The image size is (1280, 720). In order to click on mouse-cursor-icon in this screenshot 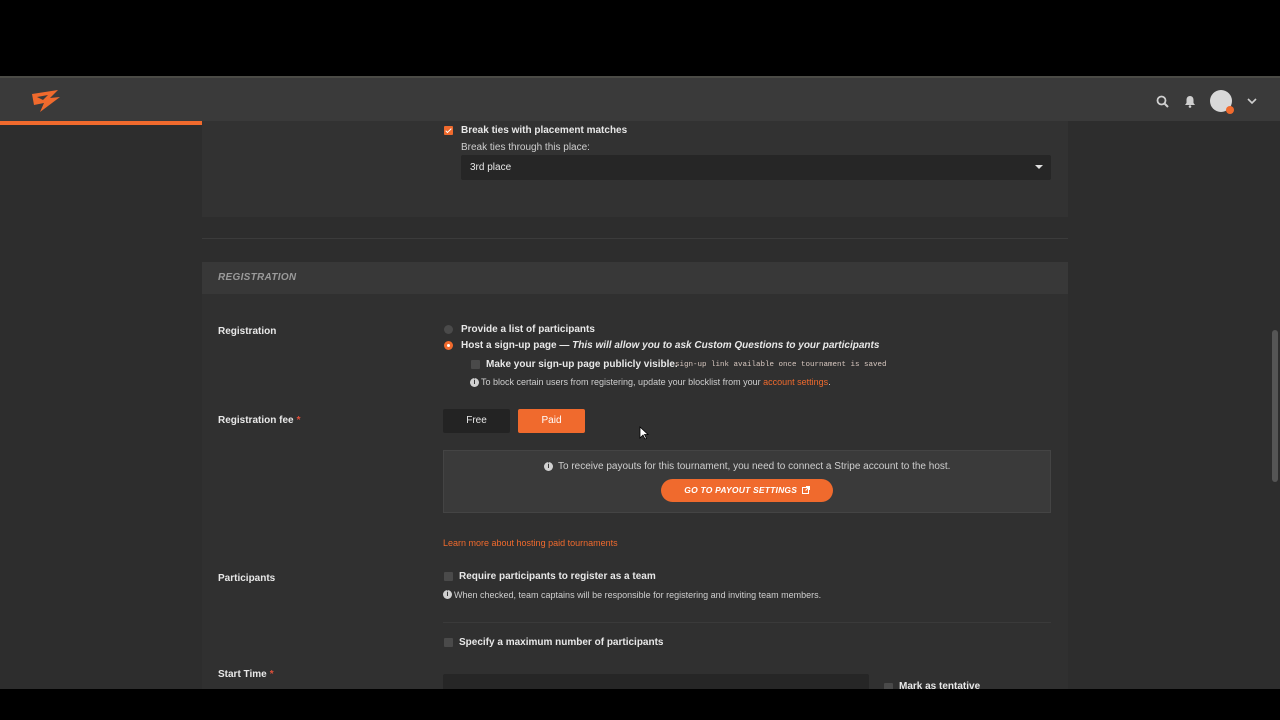, I will do `click(644, 433)`.